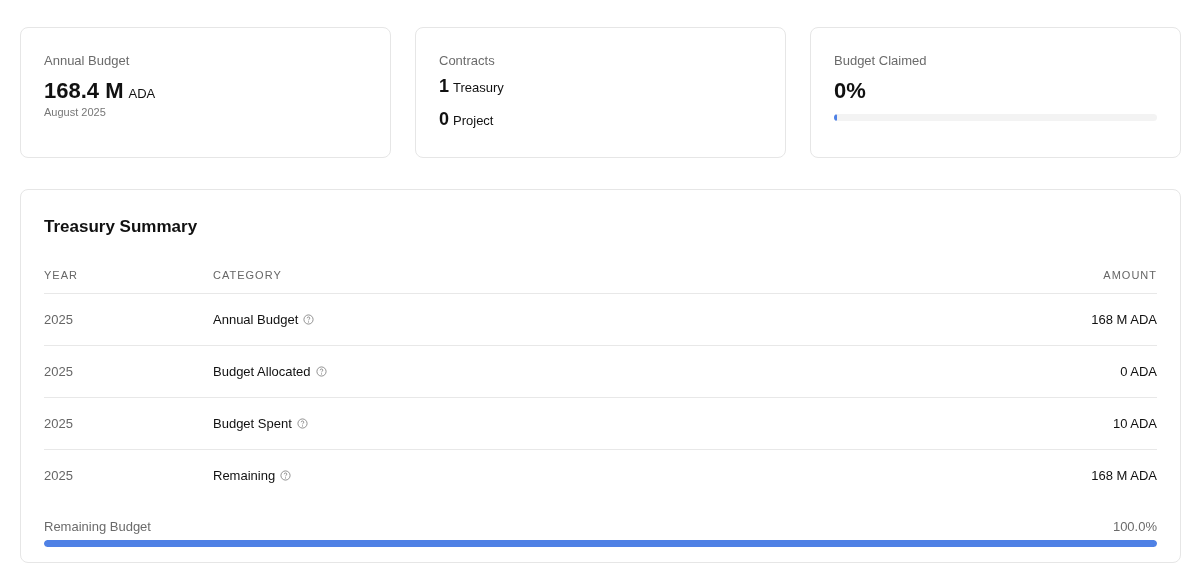  What do you see at coordinates (84, 91) in the screenshot?
I see `stat-value: 168.4 M` at bounding box center [84, 91].